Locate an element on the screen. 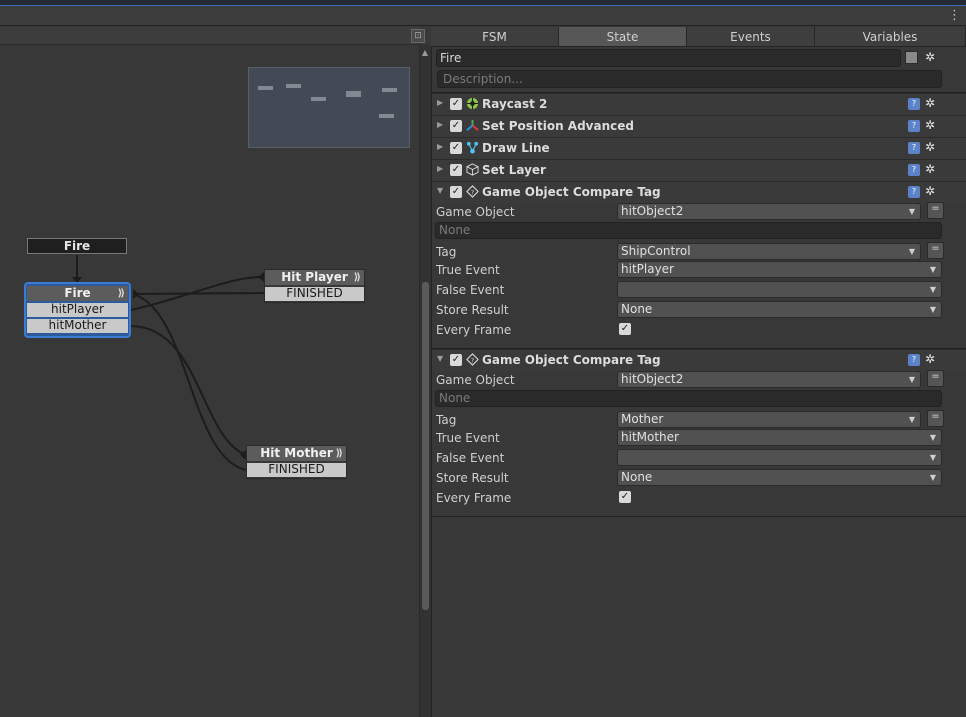 The width and height of the screenshot is (966, 717). tag-label: Tag is located at coordinates (446, 420).